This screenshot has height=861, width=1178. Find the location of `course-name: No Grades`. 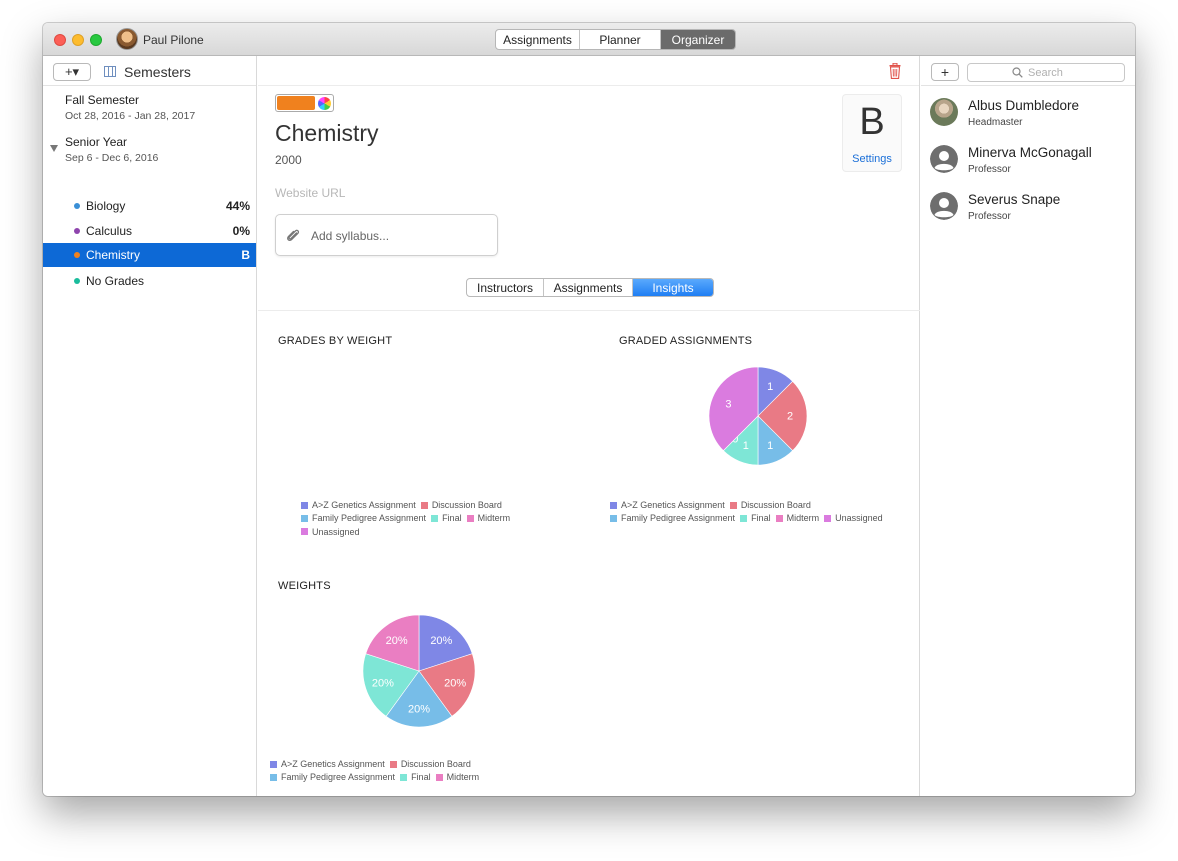

course-name: No Grades is located at coordinates (115, 281).